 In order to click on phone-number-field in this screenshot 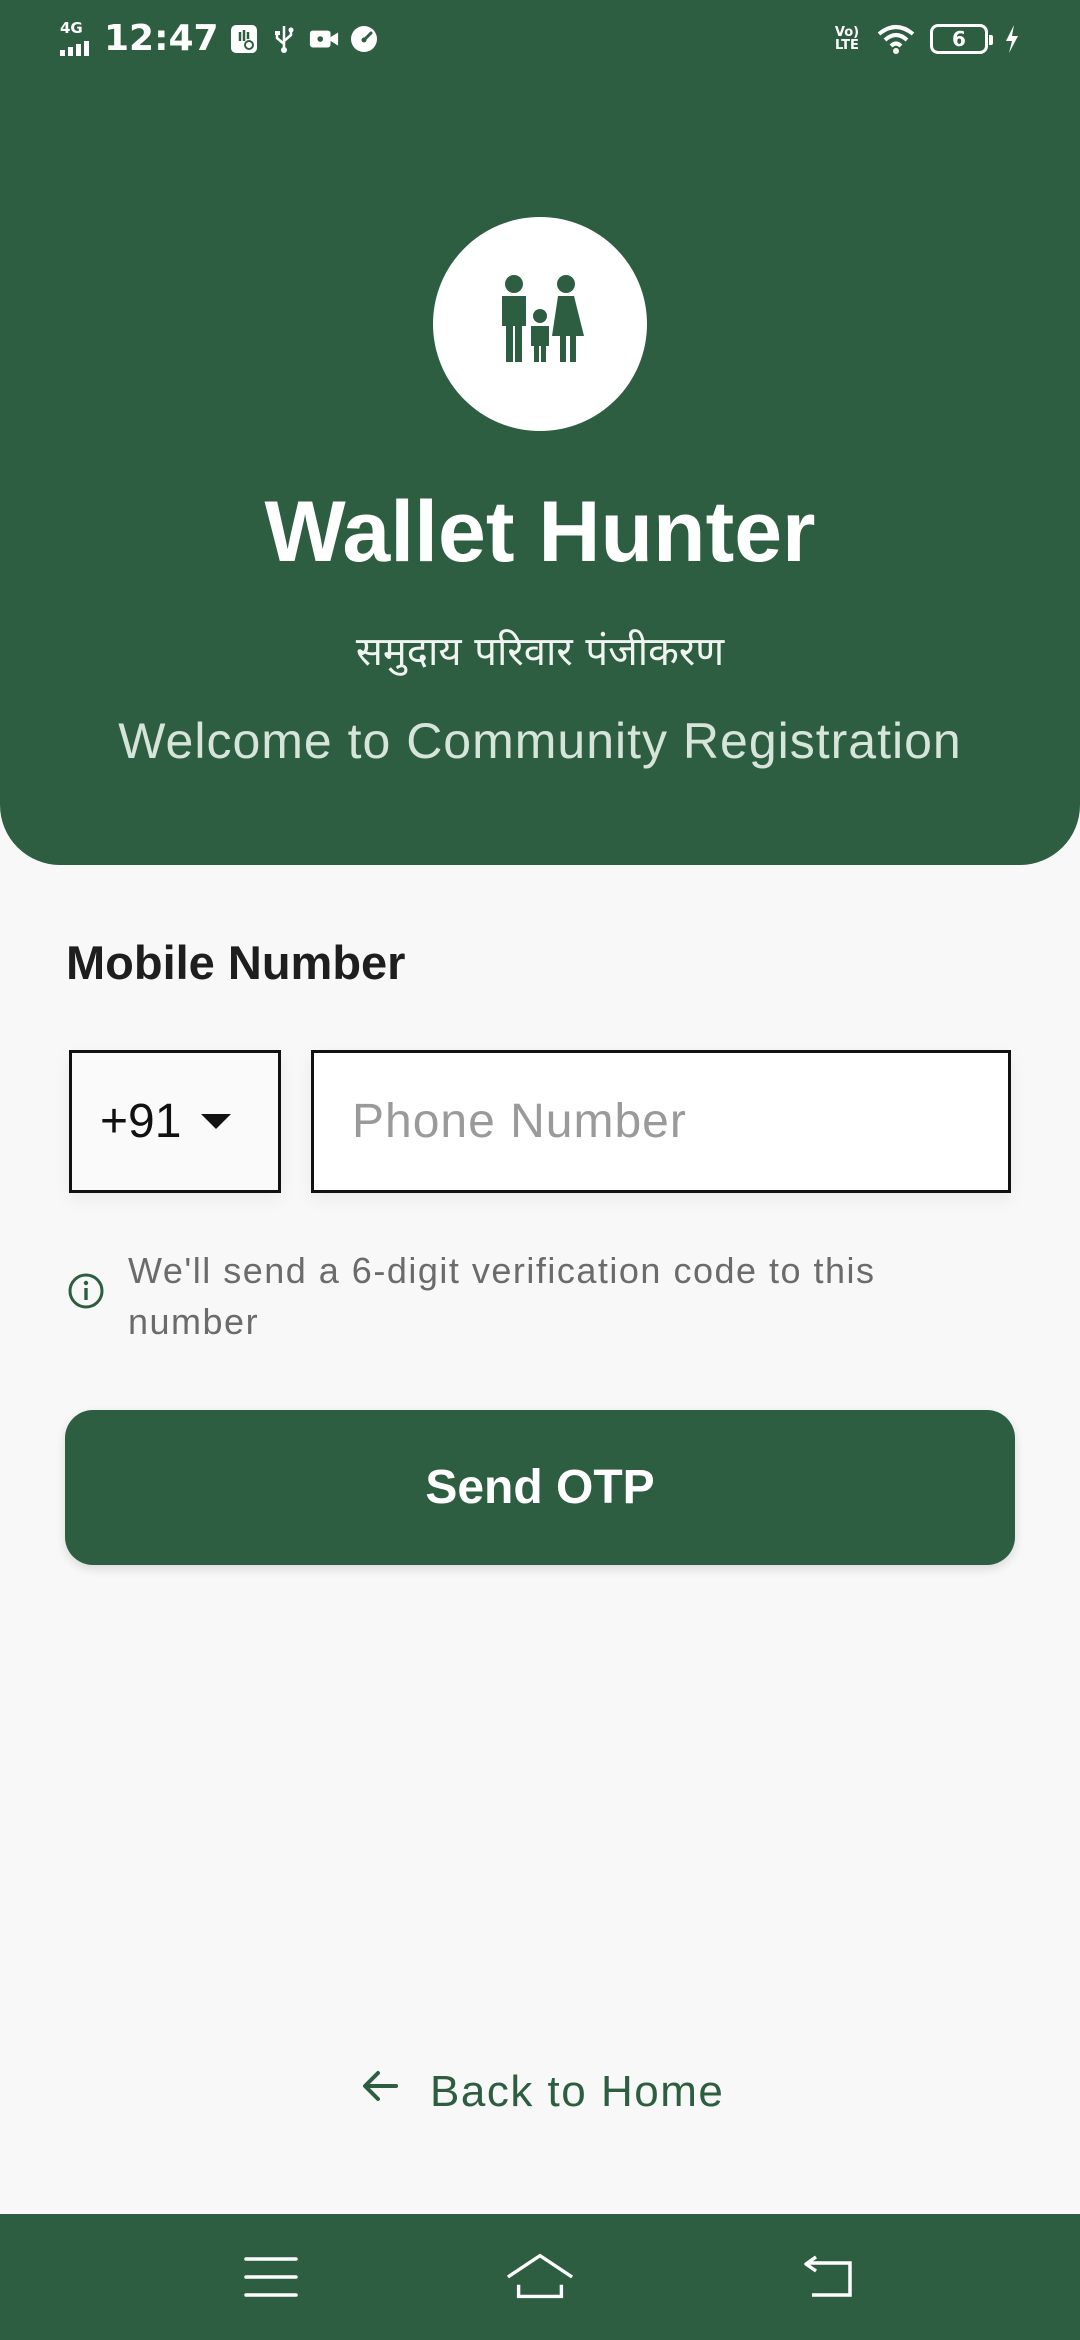, I will do `click(661, 1121)`.